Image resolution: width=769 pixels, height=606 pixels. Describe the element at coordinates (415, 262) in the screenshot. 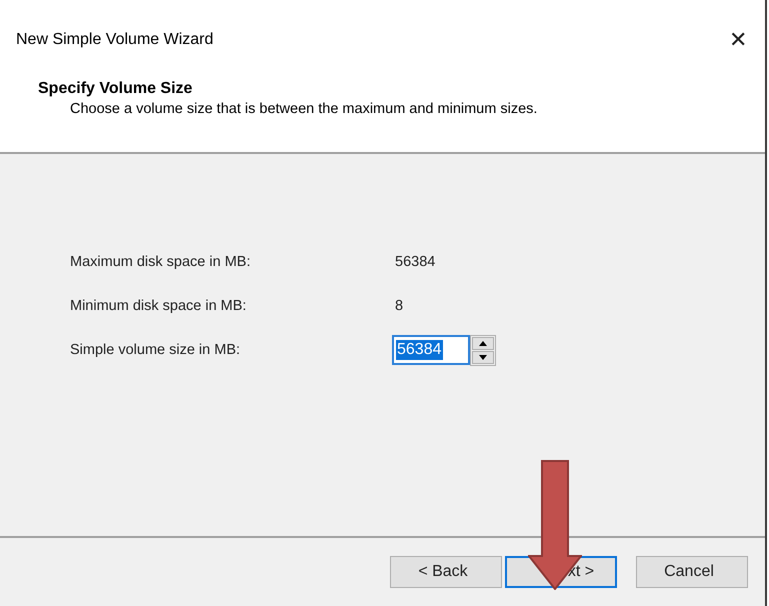

I see `field-value: 56384` at that location.